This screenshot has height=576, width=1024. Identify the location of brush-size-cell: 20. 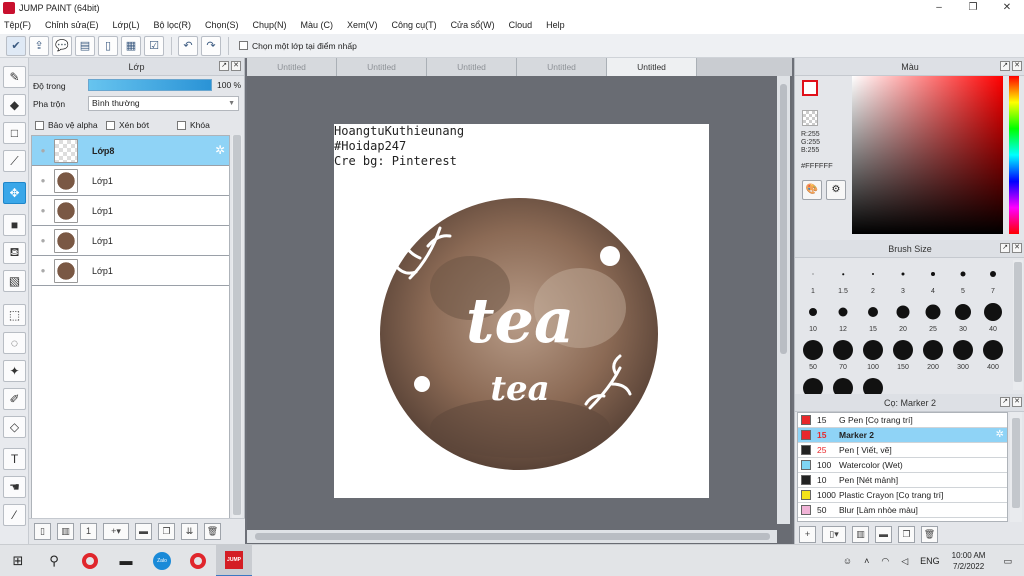
(903, 317).